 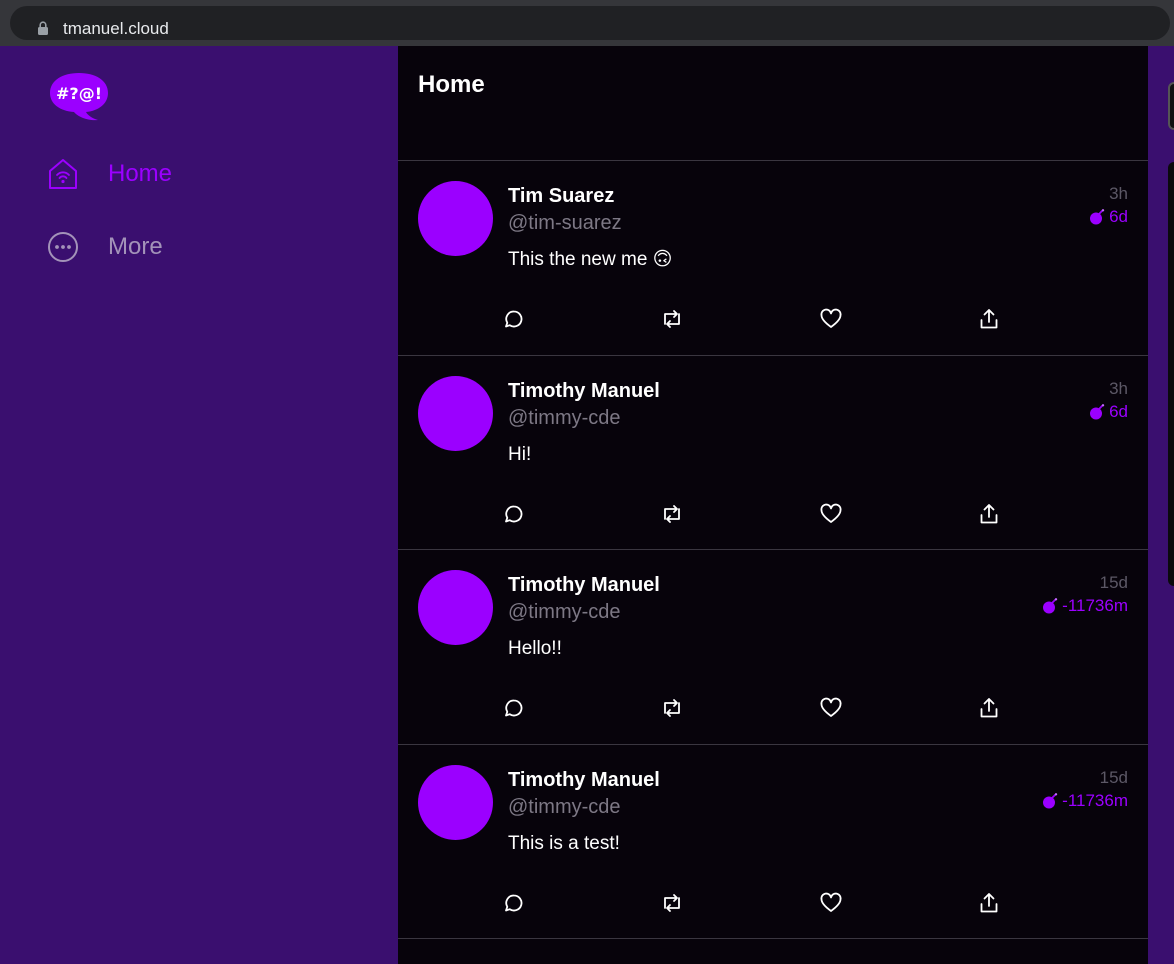 I want to click on post-author-handle: @tim-suarez, so click(x=565, y=223).